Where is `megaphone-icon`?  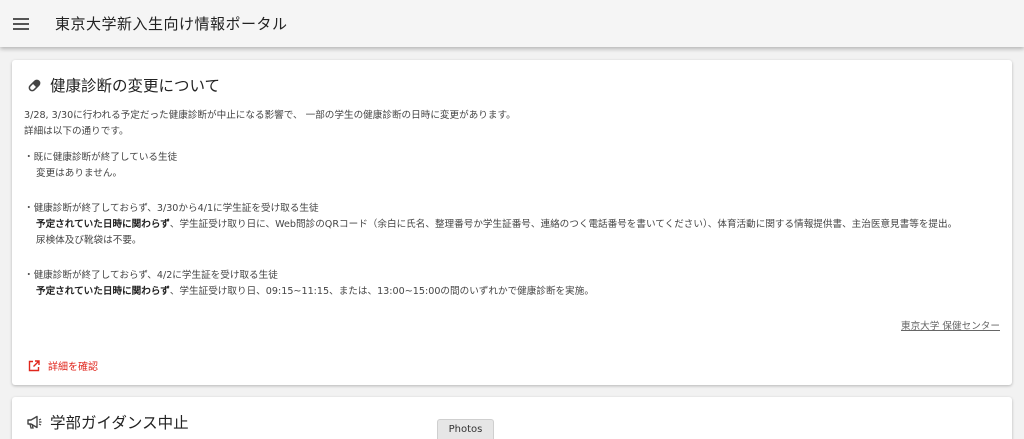
megaphone-icon is located at coordinates (34, 422).